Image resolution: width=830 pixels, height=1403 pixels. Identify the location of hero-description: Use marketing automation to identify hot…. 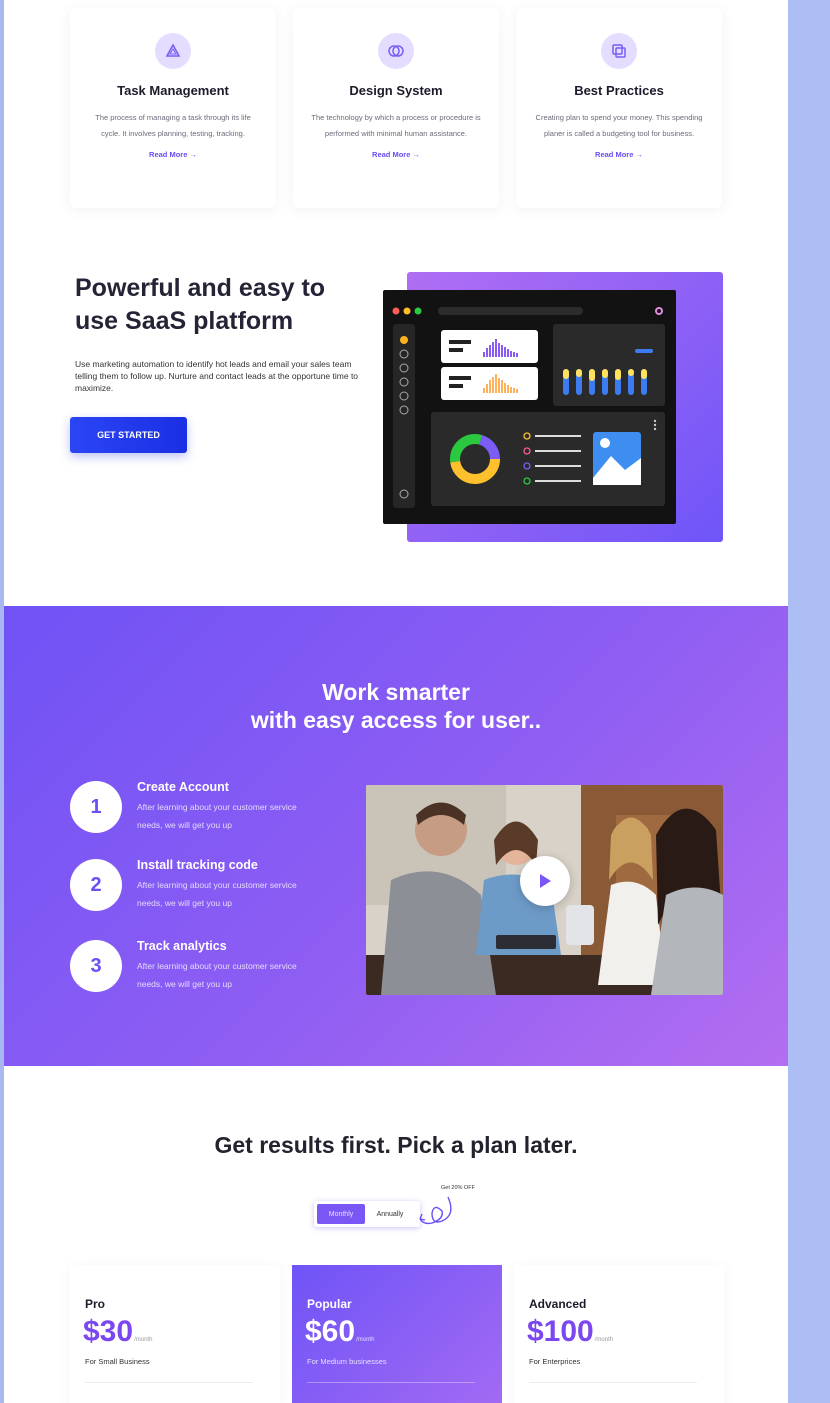
(217, 376).